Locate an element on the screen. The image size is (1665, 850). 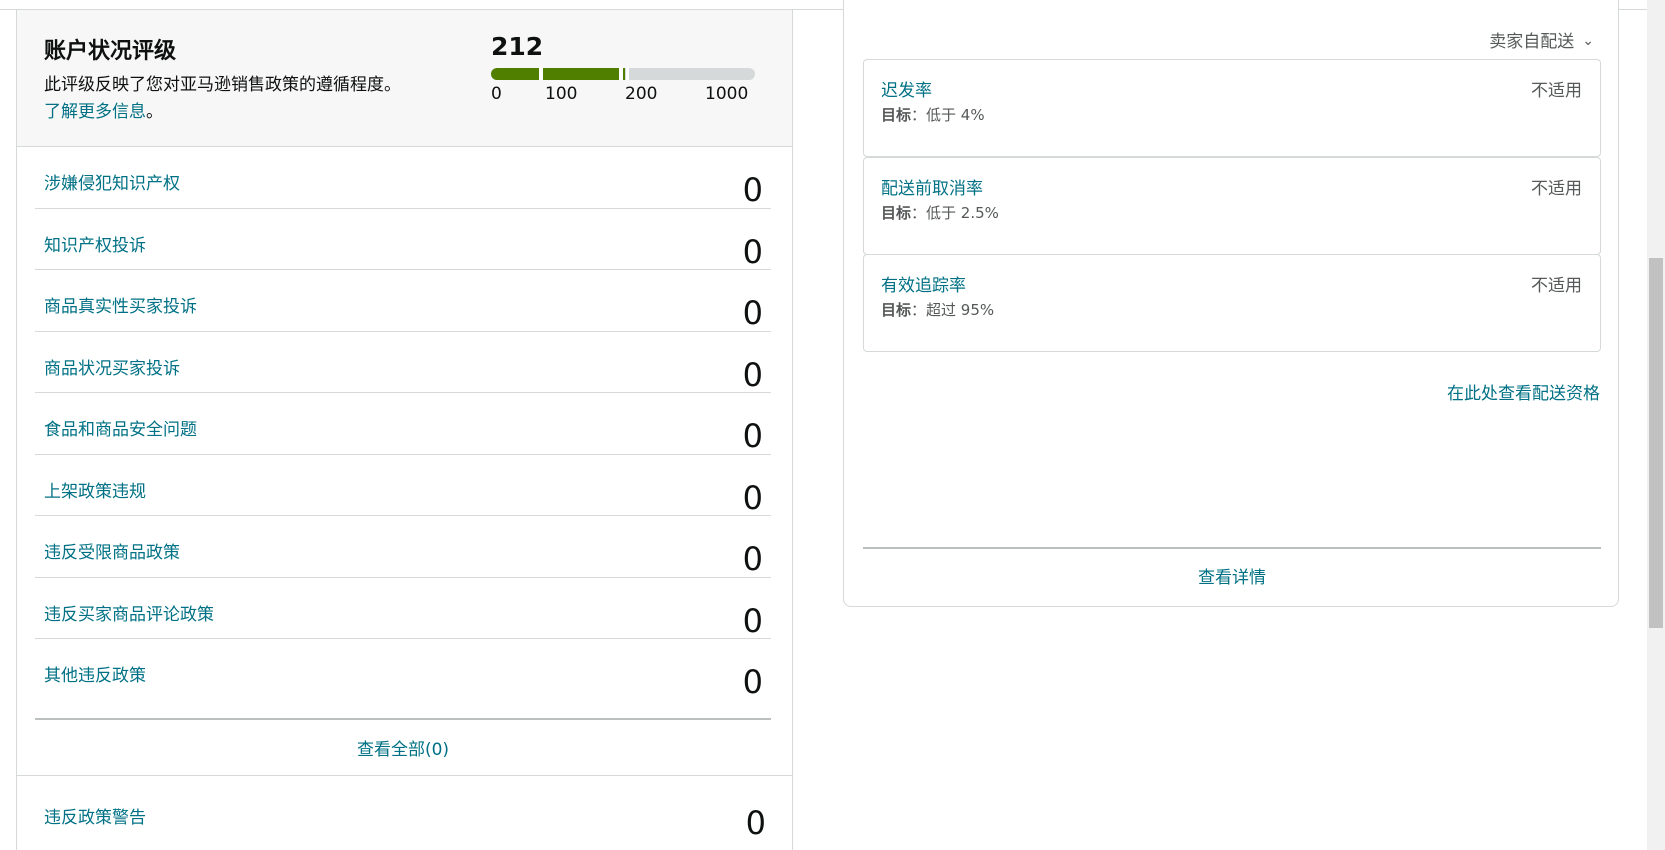
violation-row: 违反受限商品政策 0 is located at coordinates (403, 547).